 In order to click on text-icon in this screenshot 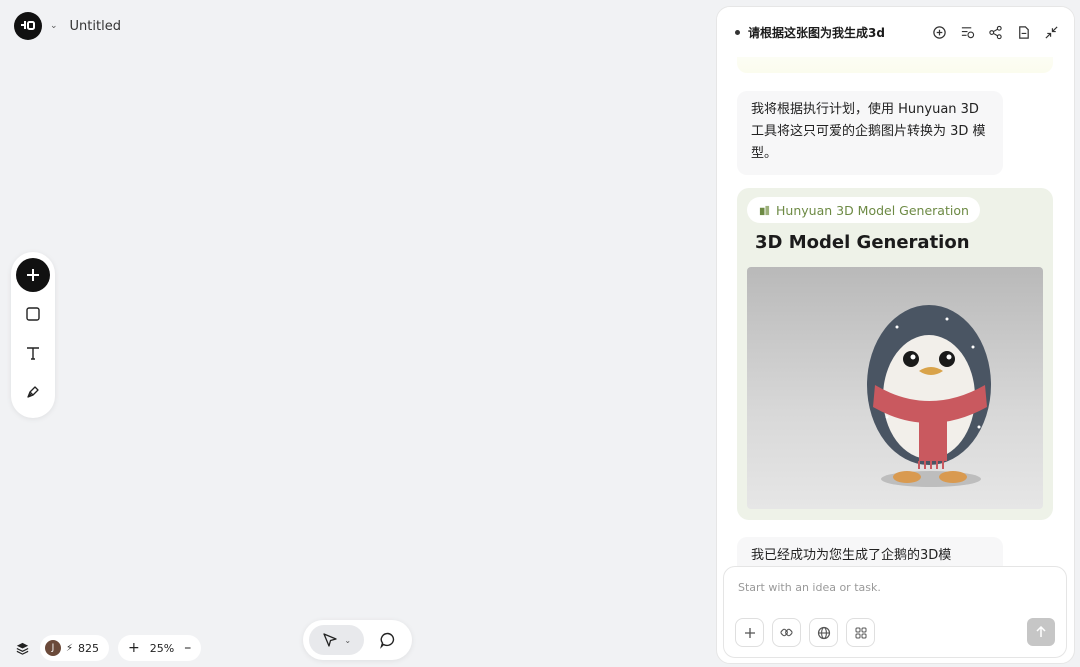, I will do `click(33, 353)`.